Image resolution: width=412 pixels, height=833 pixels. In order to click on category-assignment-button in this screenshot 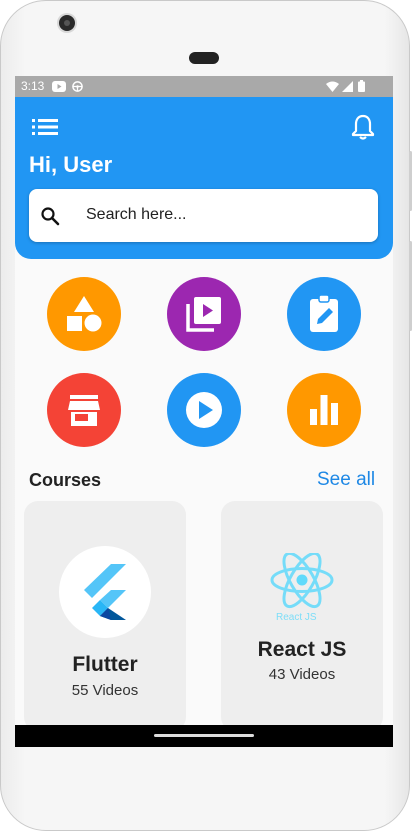, I will do `click(324, 314)`.